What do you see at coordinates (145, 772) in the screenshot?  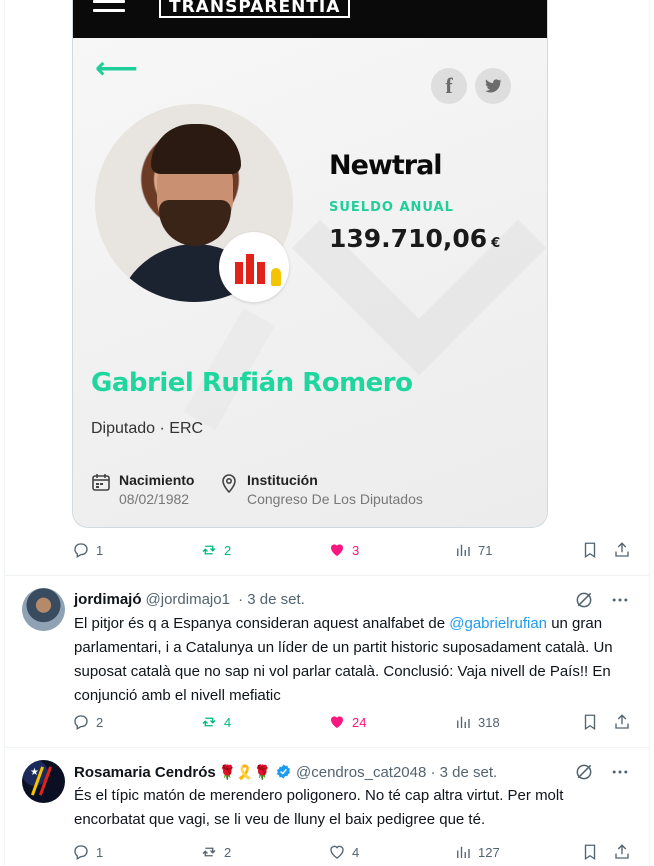 I see `display-name: Rosamaria Cendrós` at bounding box center [145, 772].